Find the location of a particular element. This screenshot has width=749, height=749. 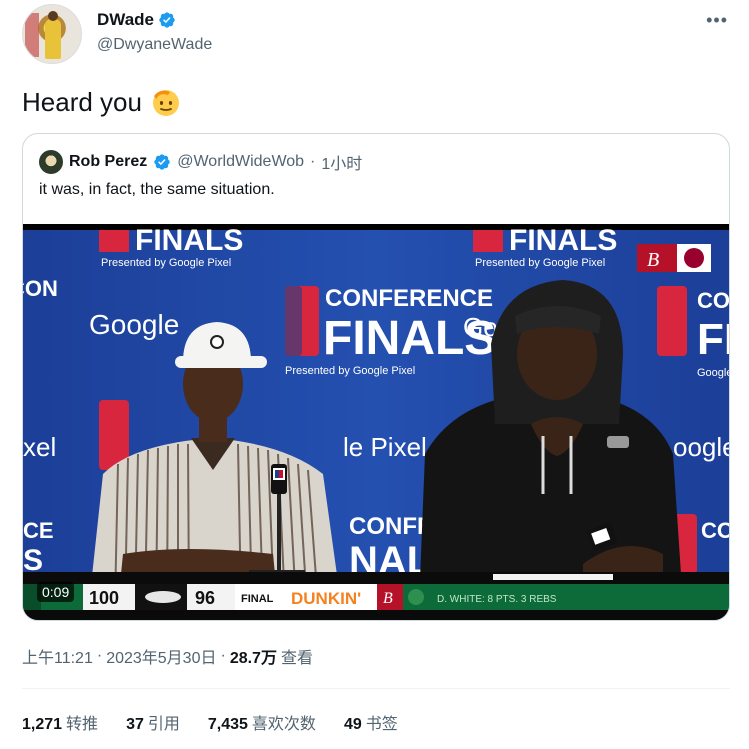

retweets-count: 1,271 is located at coordinates (42, 724).